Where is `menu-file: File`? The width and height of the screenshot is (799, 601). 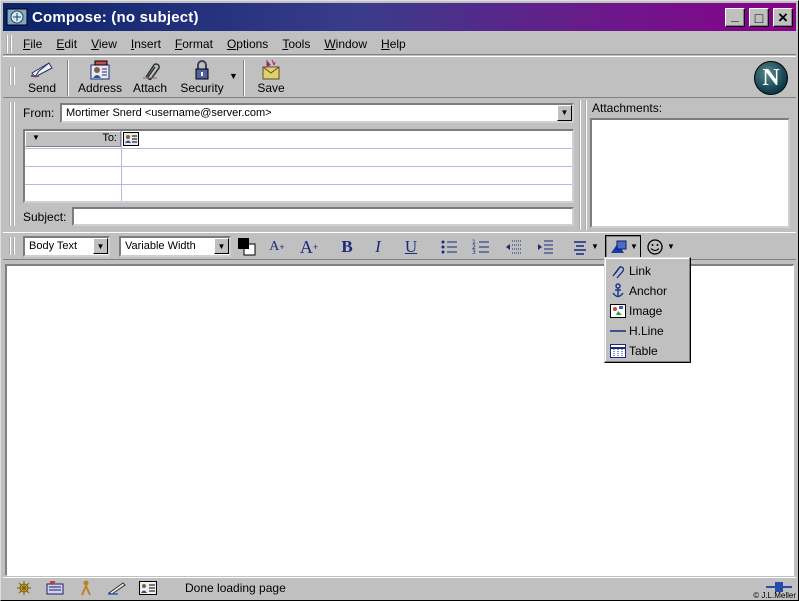
menu-file: File is located at coordinates (32, 44).